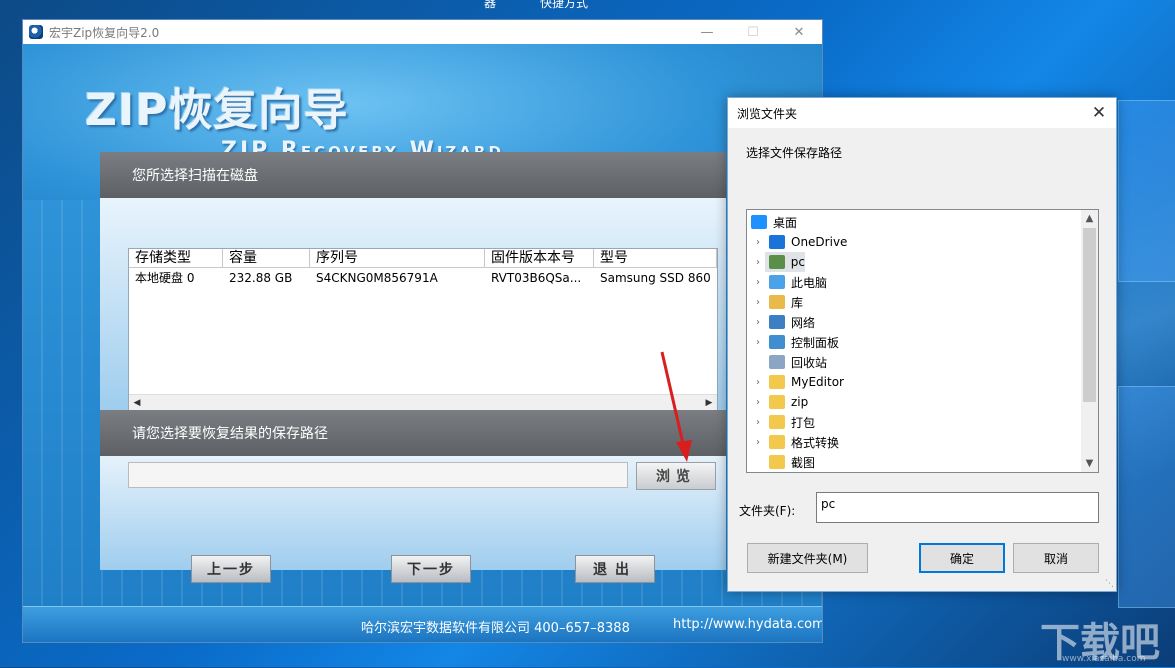 The width and height of the screenshot is (1175, 668). What do you see at coordinates (413, 175) in the screenshot?
I see `section-title-disk: 您所选择扫描在磁盘` at bounding box center [413, 175].